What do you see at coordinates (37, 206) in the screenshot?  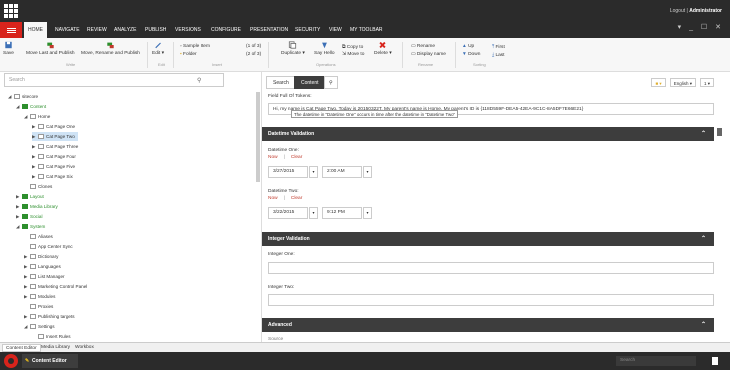 I see `tree-node: ▶ Media Library` at bounding box center [37, 206].